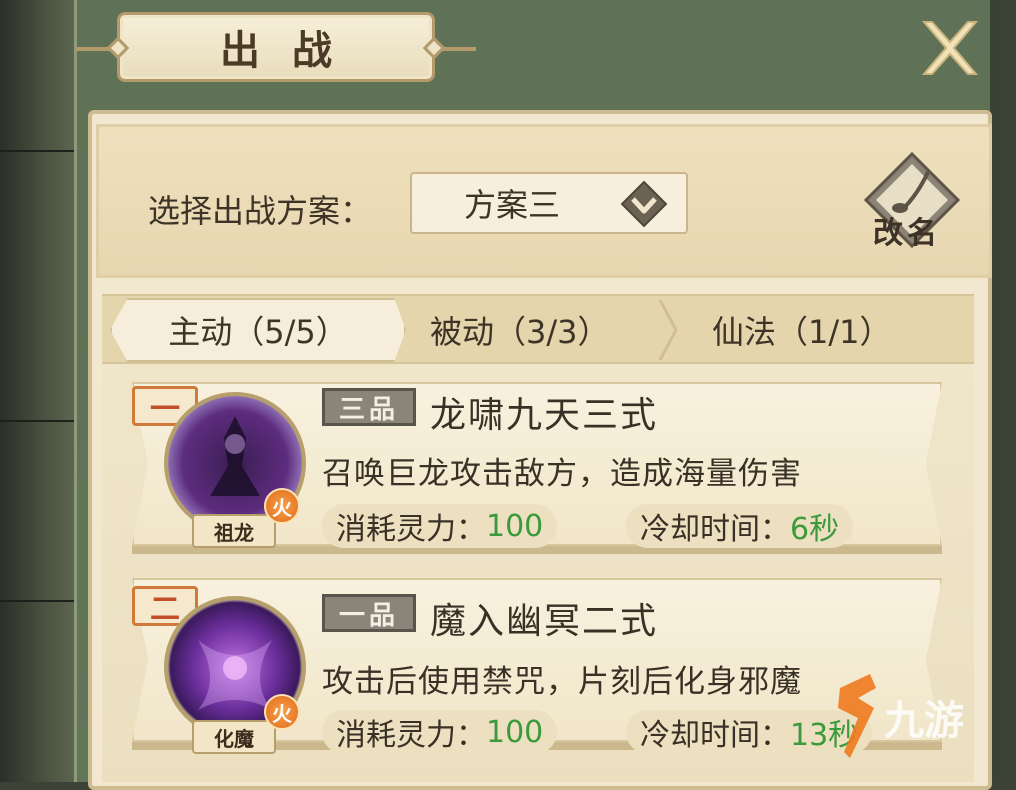  Describe the element at coordinates (369, 613) in the screenshot. I see `grade-badge: 一品` at that location.